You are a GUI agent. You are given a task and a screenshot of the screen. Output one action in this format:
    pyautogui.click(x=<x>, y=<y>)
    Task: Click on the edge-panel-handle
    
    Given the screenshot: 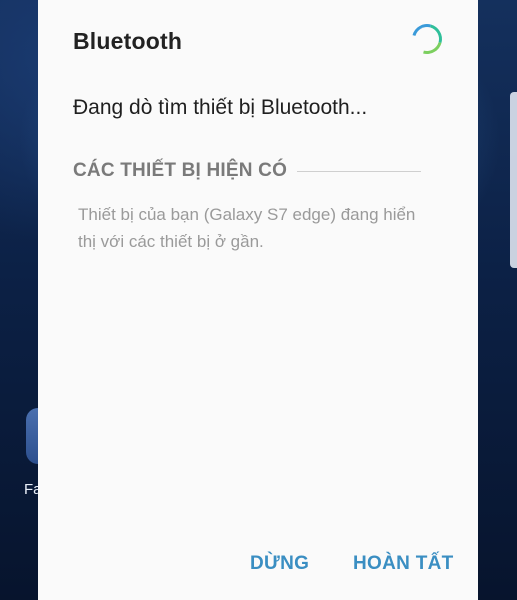 What is the action you would take?
    pyautogui.click(x=513, y=180)
    